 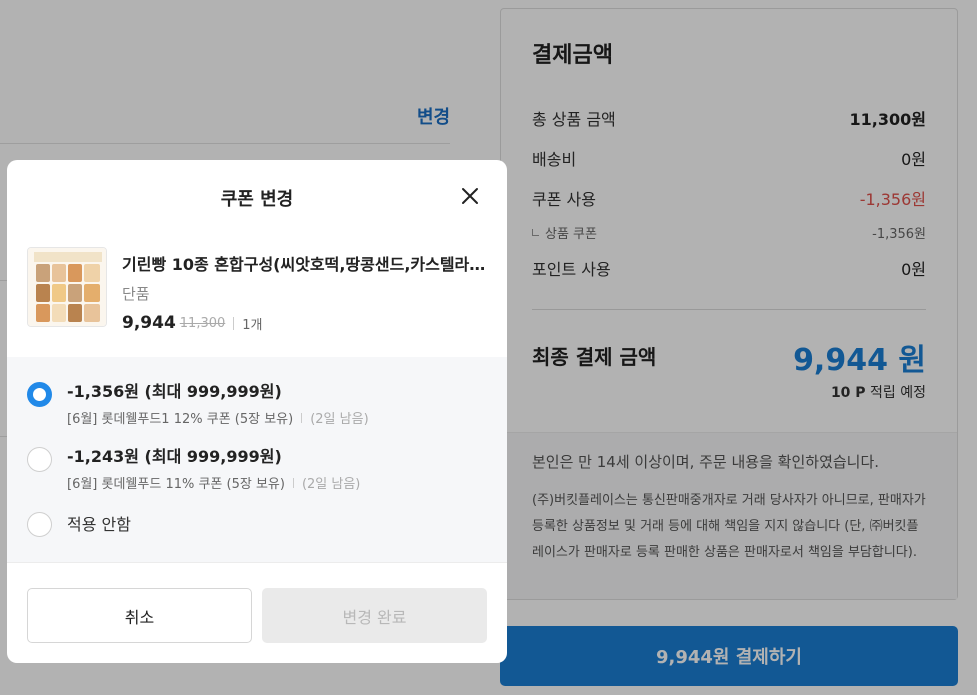 I want to click on discounted-price: 9,944, so click(x=149, y=323).